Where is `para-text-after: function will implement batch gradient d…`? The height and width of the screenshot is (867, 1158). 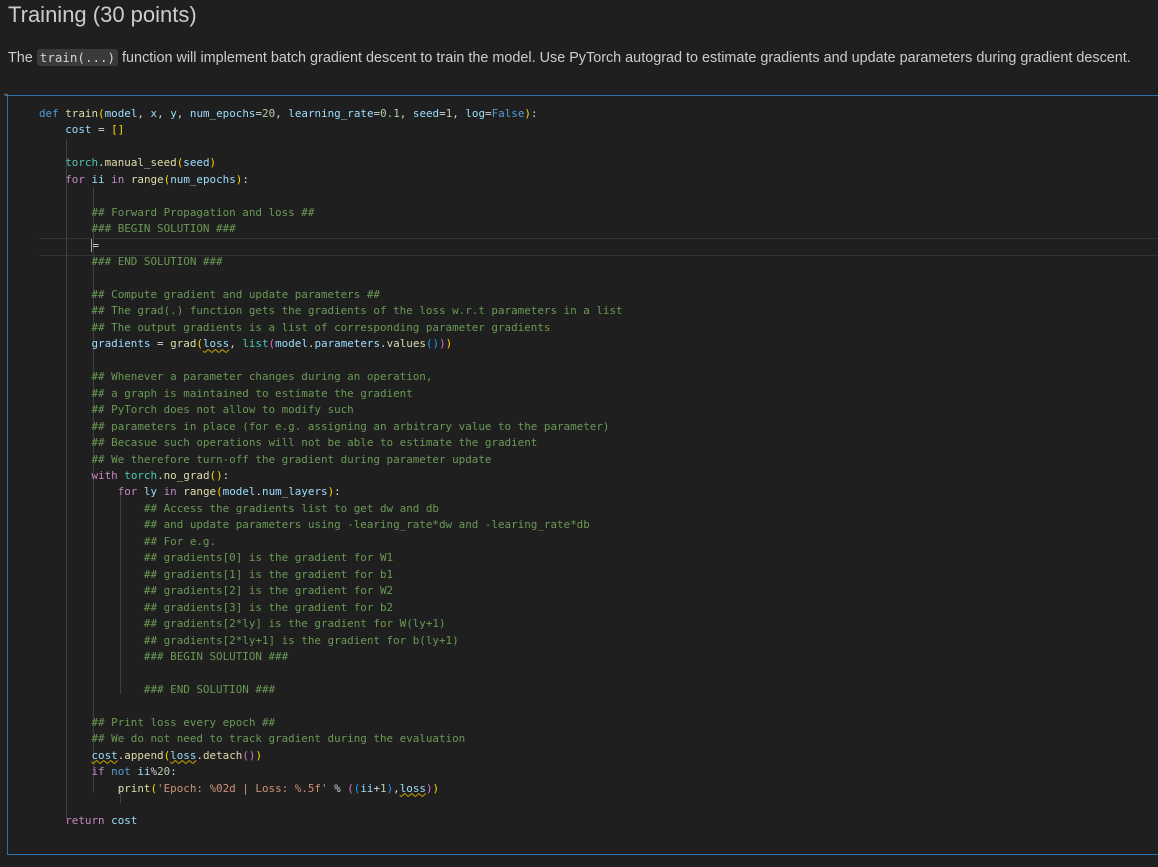
para-text-after: function will implement batch gradient d… is located at coordinates (624, 58).